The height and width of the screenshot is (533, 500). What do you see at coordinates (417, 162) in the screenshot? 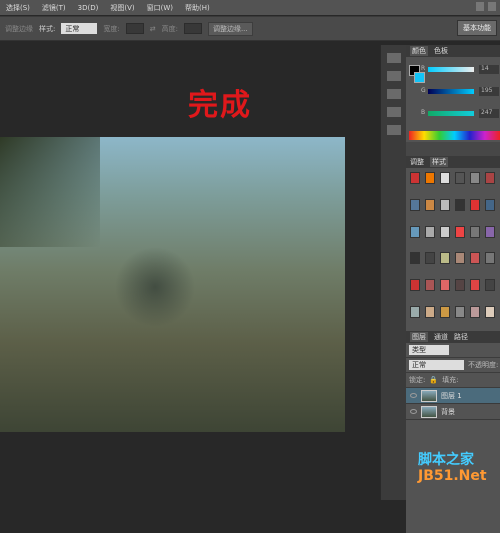
I see `tab-adjustments: 调整` at bounding box center [417, 162].